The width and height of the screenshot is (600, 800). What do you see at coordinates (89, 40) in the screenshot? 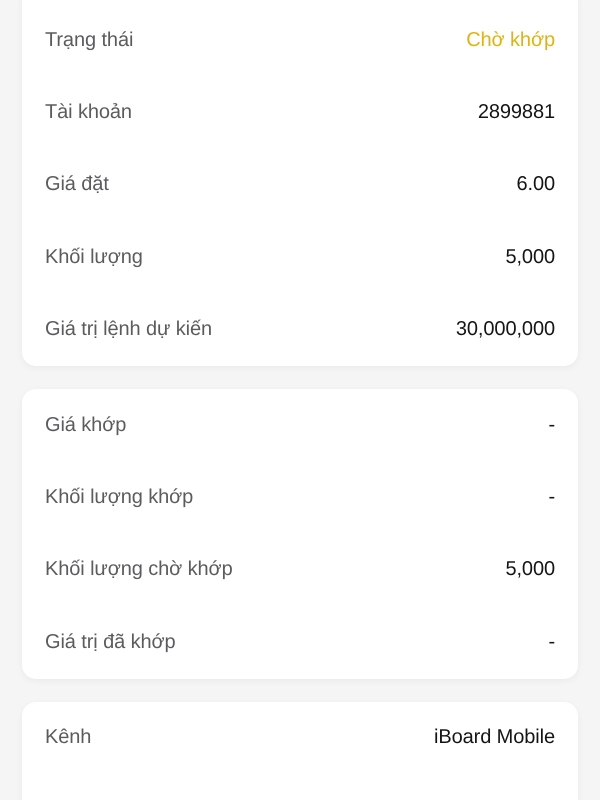
I see `field-label: Trạng thái` at bounding box center [89, 40].